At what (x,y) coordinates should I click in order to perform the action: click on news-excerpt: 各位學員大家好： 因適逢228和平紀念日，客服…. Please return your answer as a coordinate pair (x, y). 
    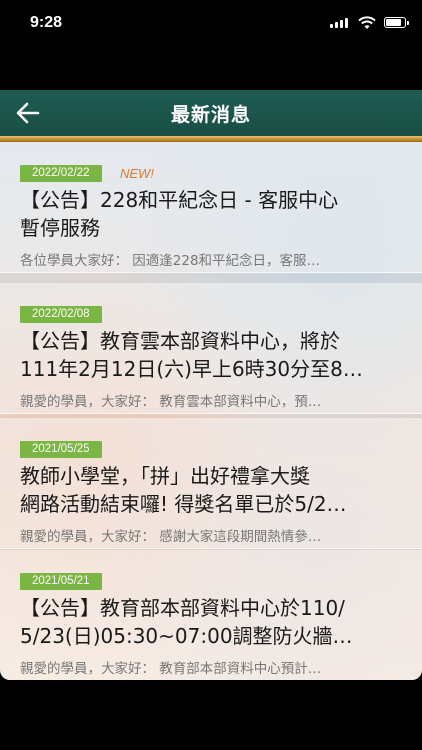
    Looking at the image, I should click on (170, 261).